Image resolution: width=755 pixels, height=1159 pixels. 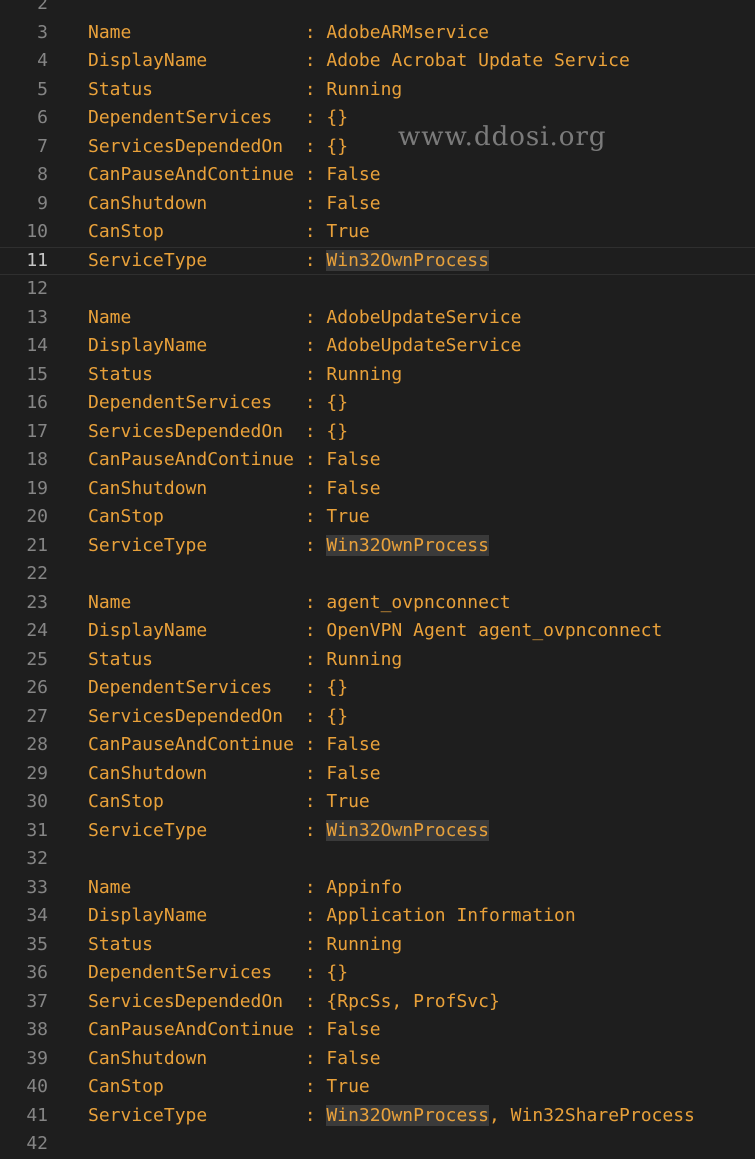 I want to click on code-line: 29 CanShutdown : False, so click(x=377, y=774).